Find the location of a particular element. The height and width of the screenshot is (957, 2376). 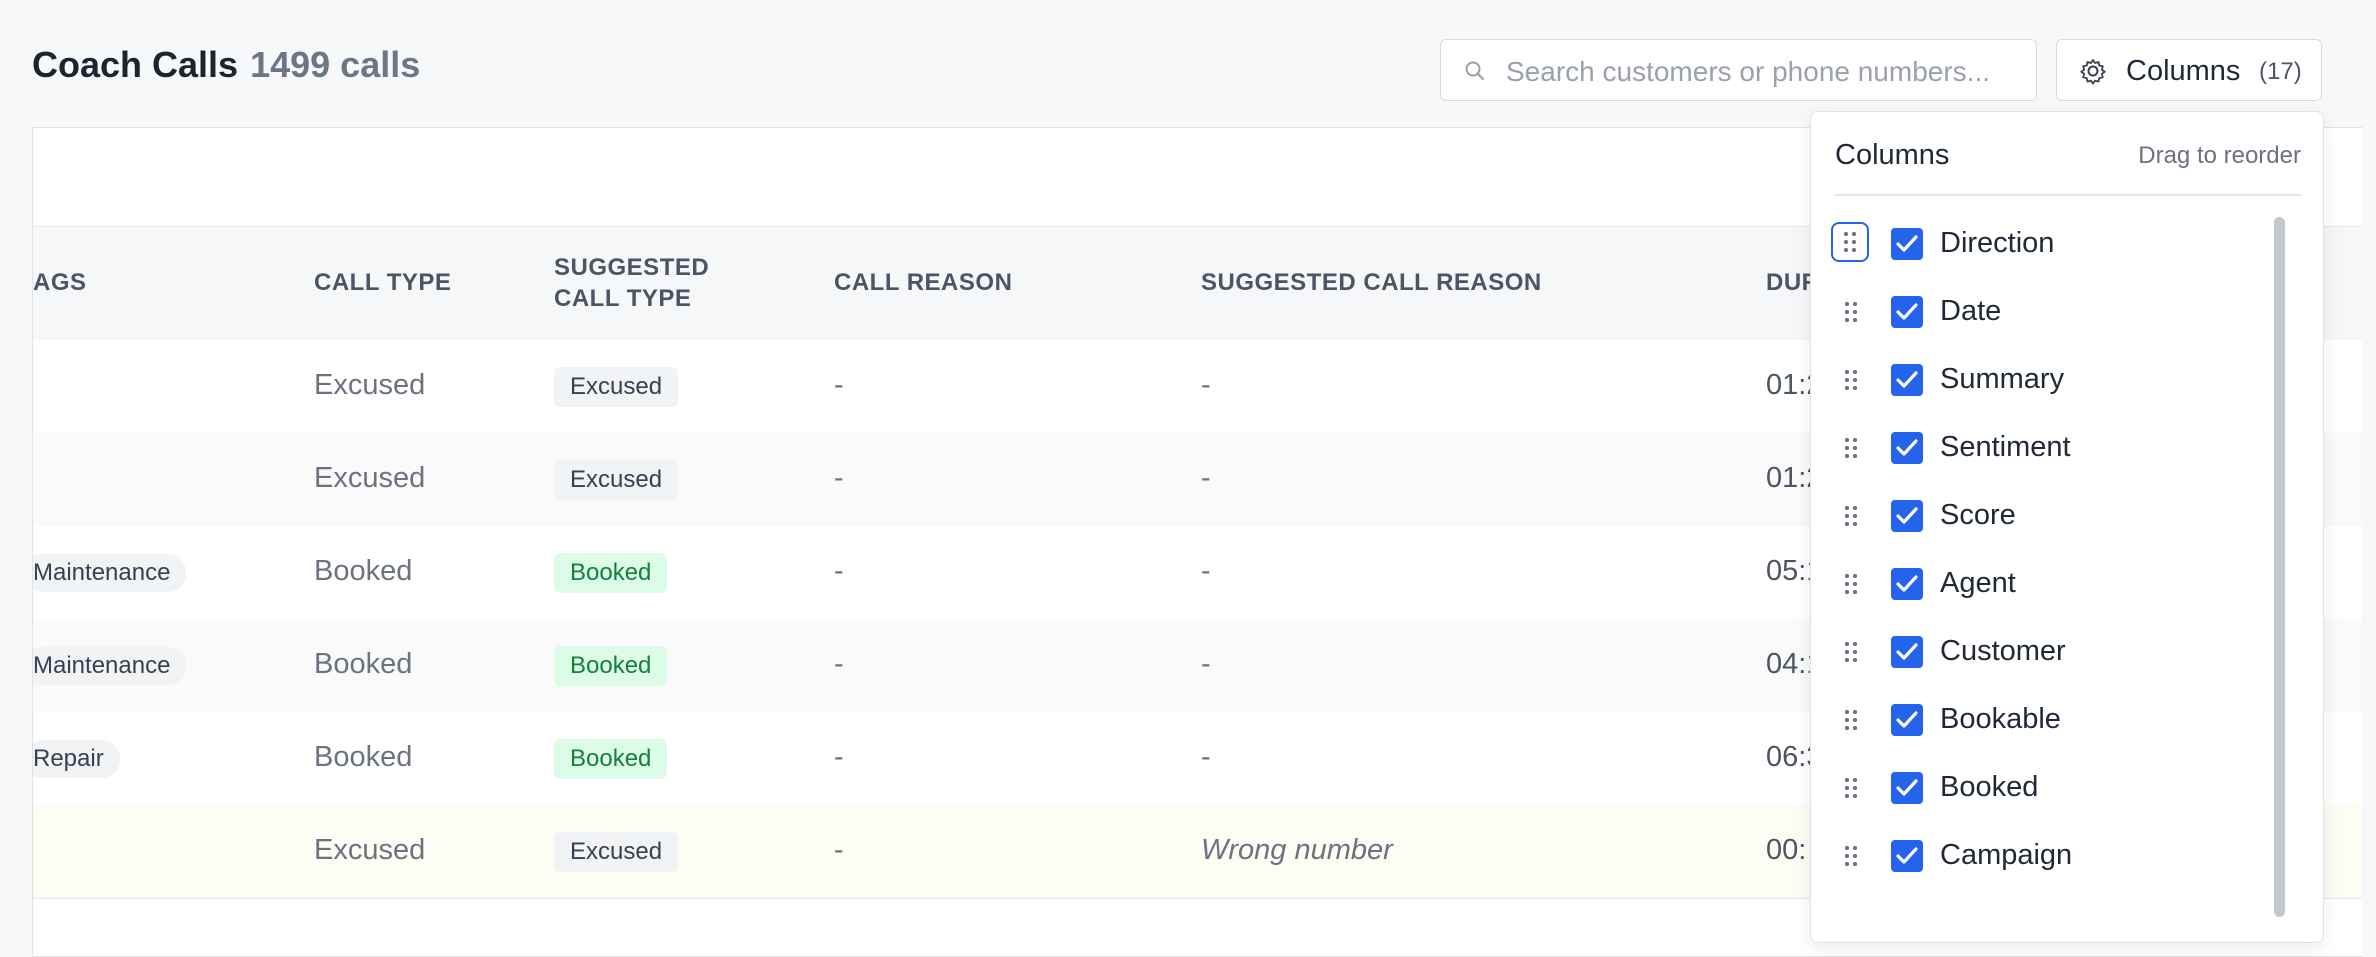

header-suggested-call-type-1: SUGGESTED is located at coordinates (631, 267).